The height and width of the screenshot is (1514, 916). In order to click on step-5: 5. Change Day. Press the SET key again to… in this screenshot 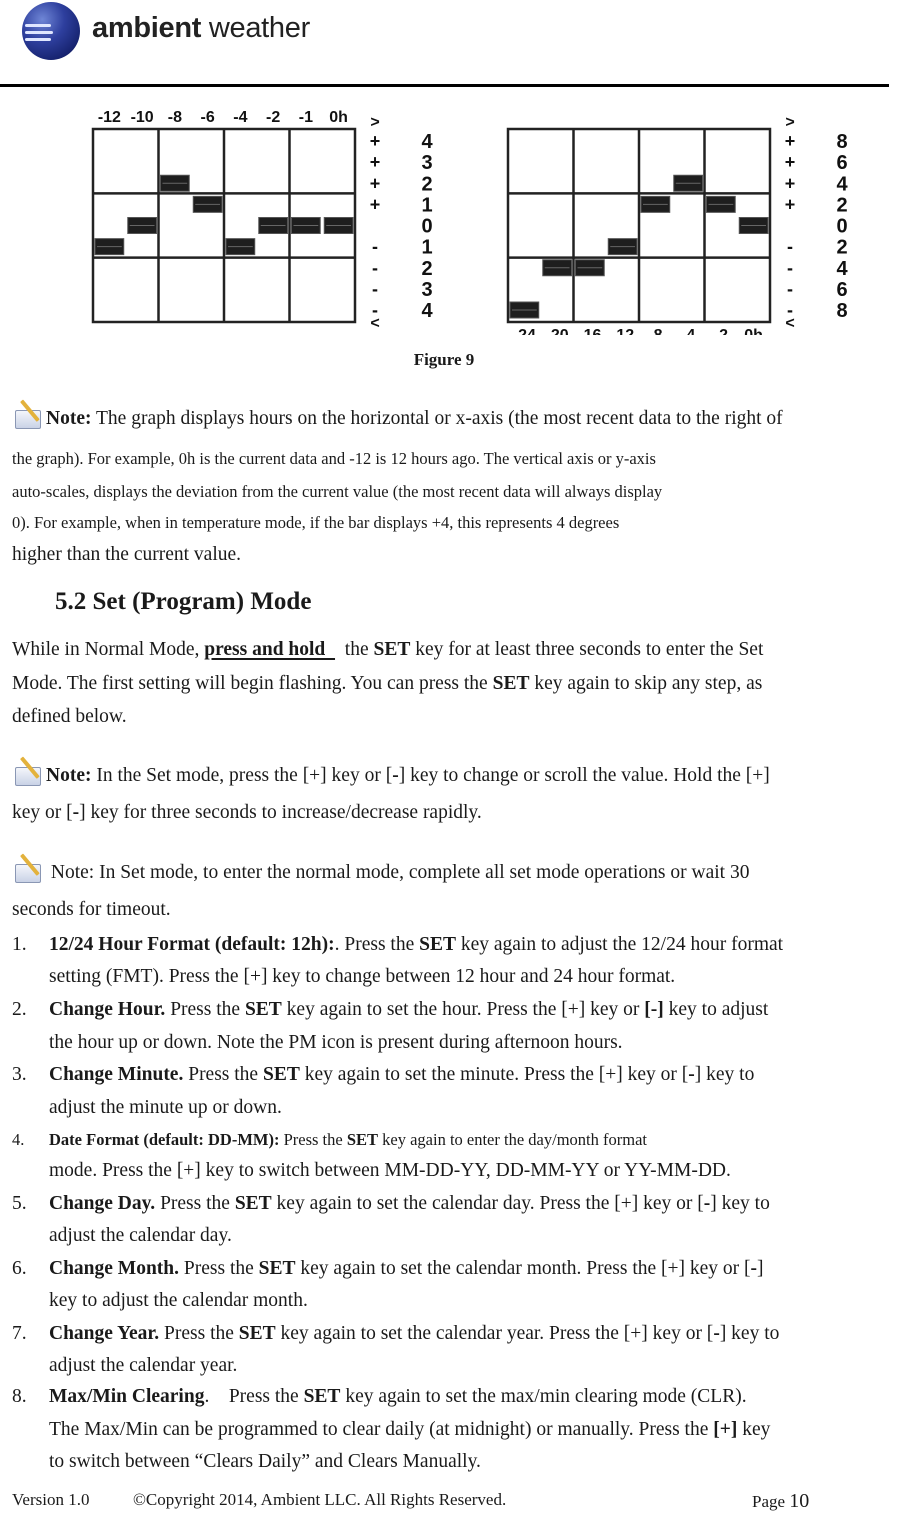, I will do `click(391, 1203)`.